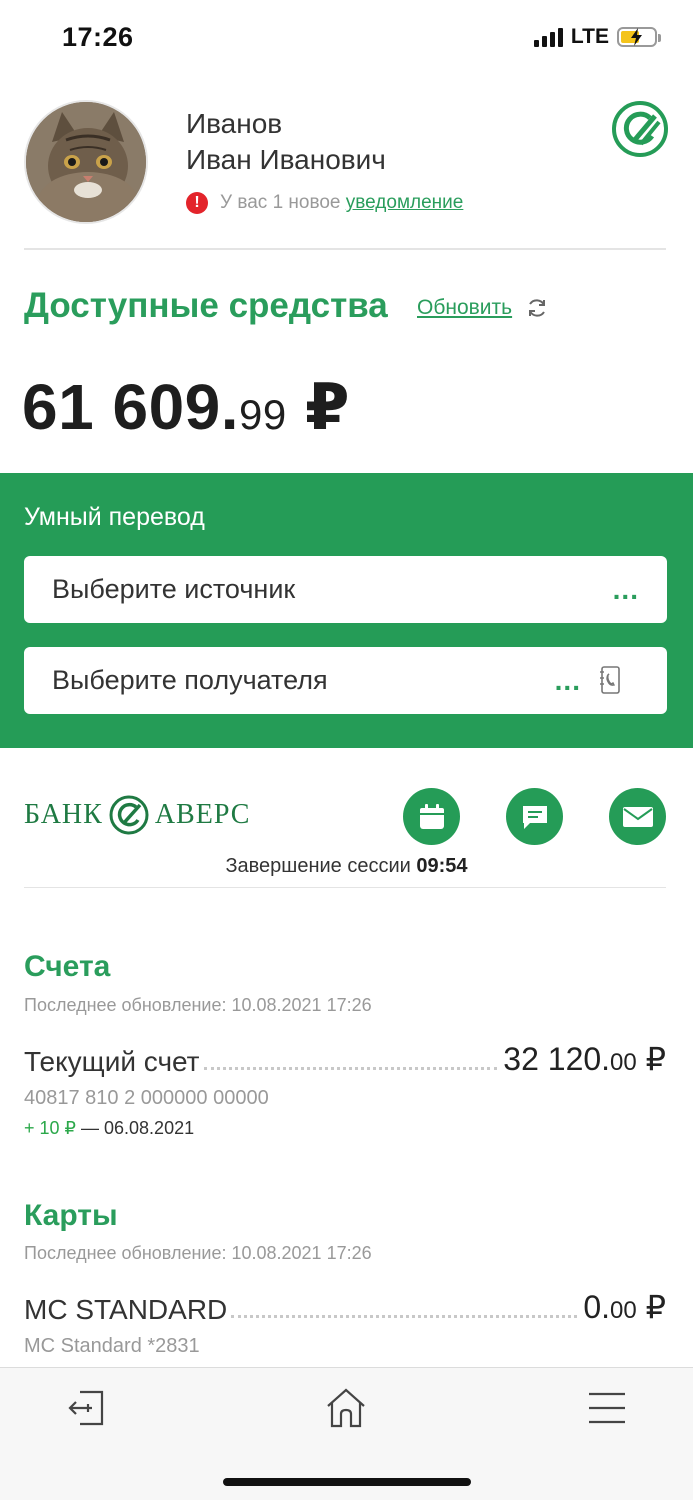 The width and height of the screenshot is (693, 1500). I want to click on session-remaining: 09:54, so click(442, 866).